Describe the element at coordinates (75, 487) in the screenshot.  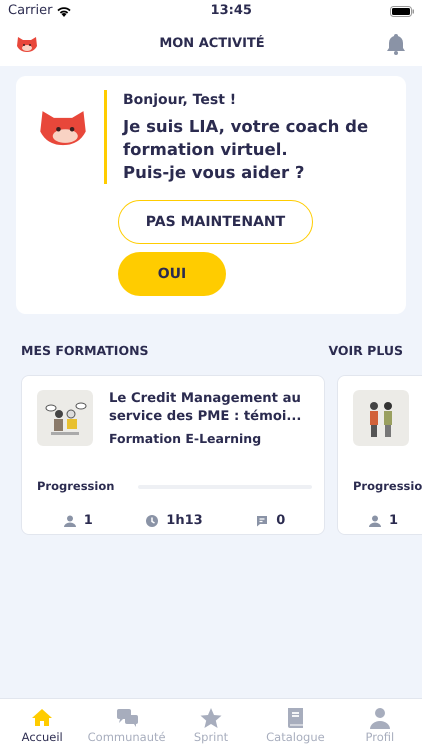
I see `progress-label: Progression` at that location.